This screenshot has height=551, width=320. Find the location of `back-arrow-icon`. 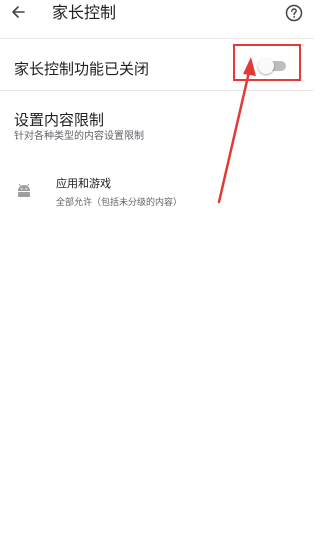

back-arrow-icon is located at coordinates (19, 12).